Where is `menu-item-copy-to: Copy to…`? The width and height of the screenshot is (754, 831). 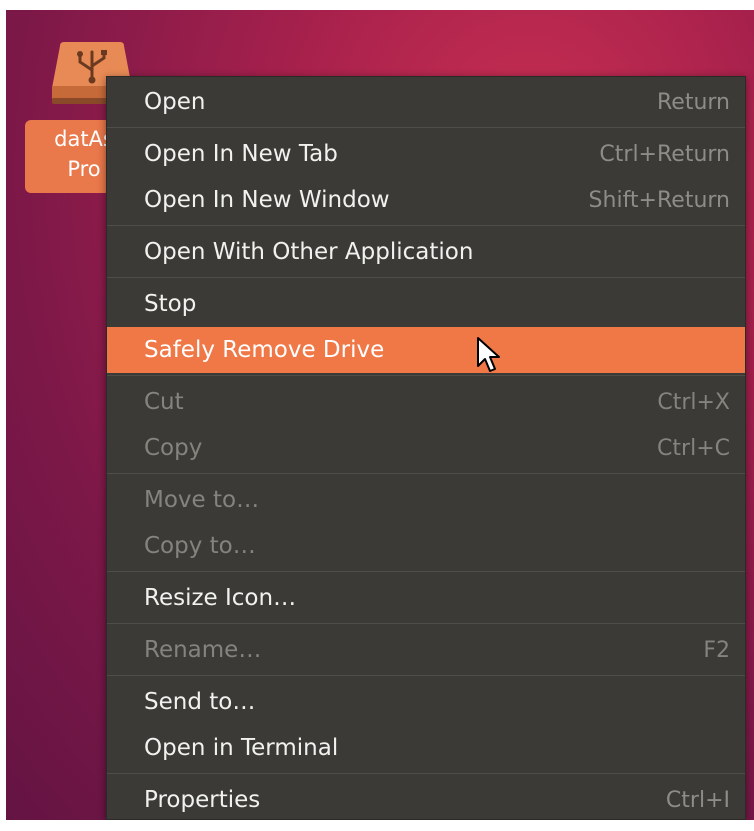 menu-item-copy-to: Copy to… is located at coordinates (426, 546).